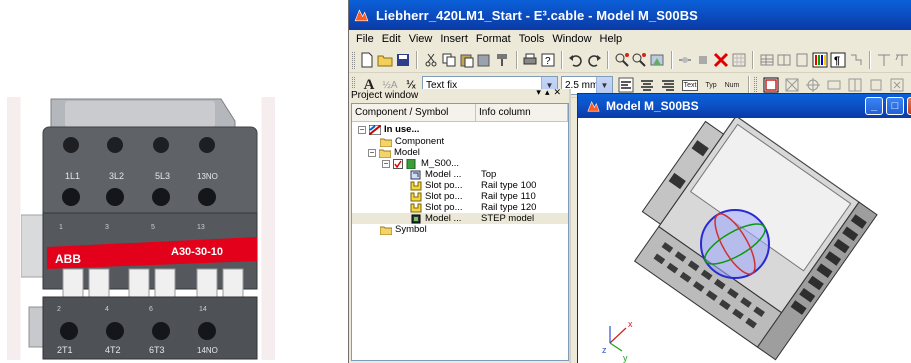 This screenshot has width=911, height=363. Describe the element at coordinates (771, 85) in the screenshot. I see `select-frame-icon` at that location.